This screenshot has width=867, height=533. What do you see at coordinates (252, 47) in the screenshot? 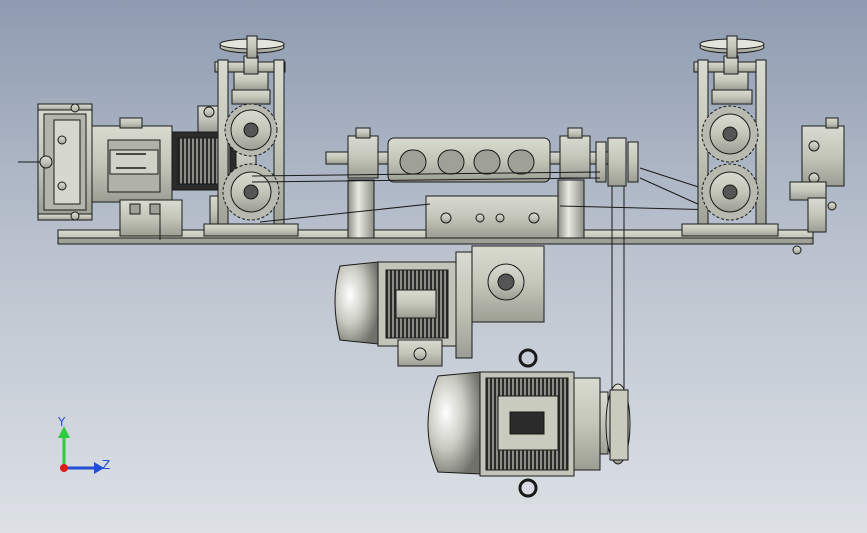
I see `left-handwheel` at bounding box center [252, 47].